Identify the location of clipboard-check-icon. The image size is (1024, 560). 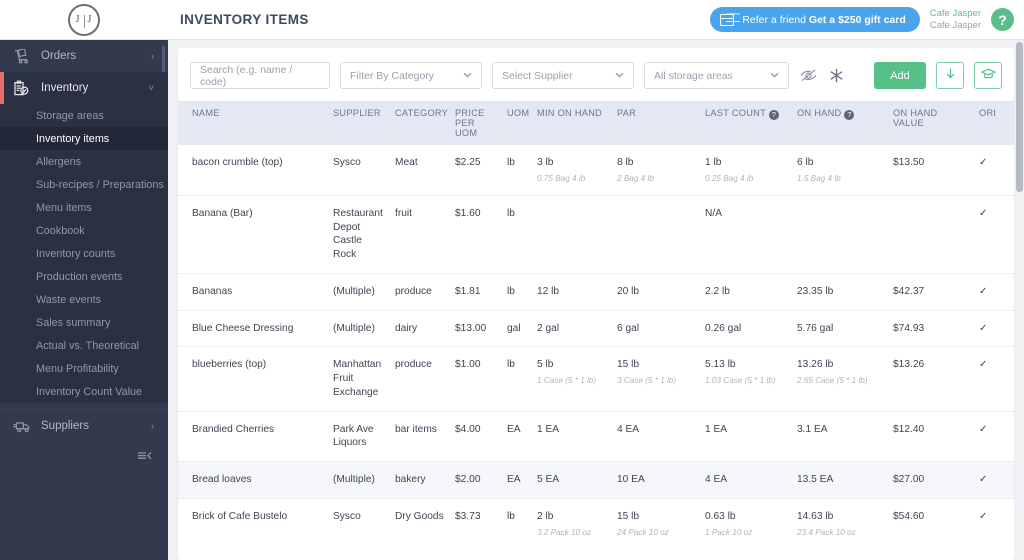
(24, 88).